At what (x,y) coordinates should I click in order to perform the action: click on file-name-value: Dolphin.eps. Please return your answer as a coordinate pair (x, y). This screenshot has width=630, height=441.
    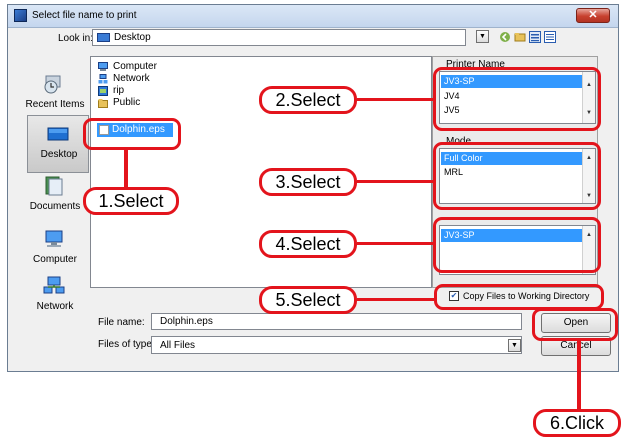
    Looking at the image, I should click on (186, 321).